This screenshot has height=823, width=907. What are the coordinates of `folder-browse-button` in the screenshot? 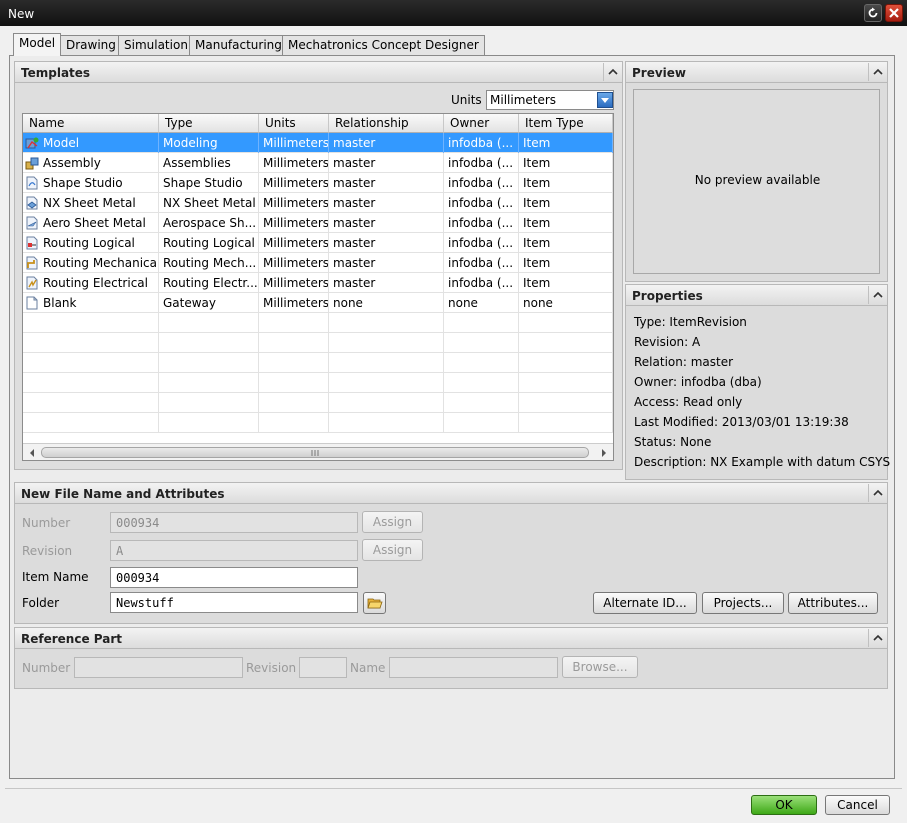 It's located at (374, 603).